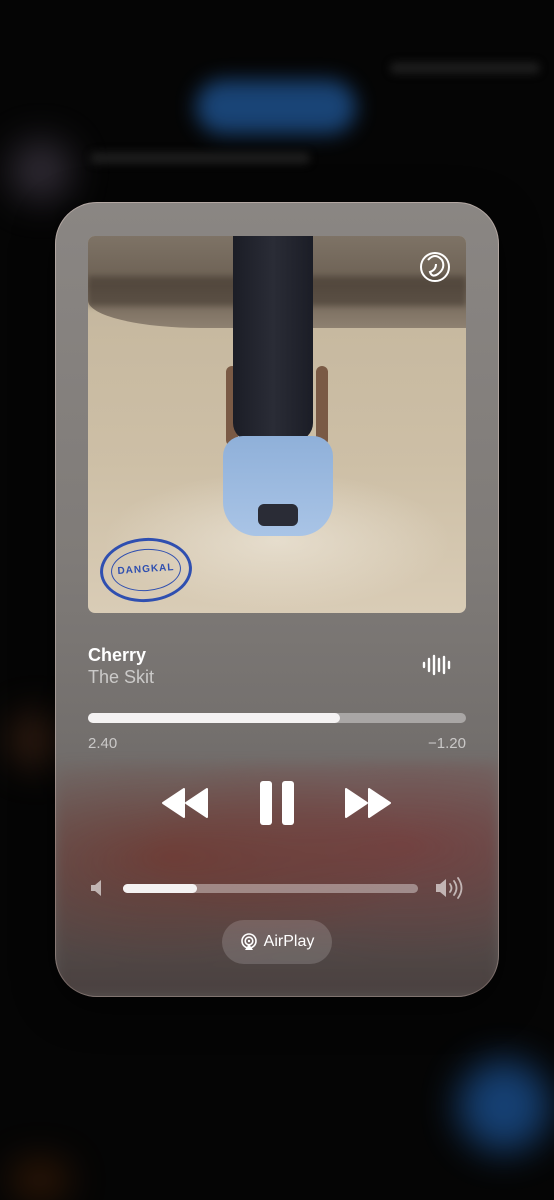 This screenshot has height=1200, width=554. I want to click on artist-logo-icon, so click(435, 267).